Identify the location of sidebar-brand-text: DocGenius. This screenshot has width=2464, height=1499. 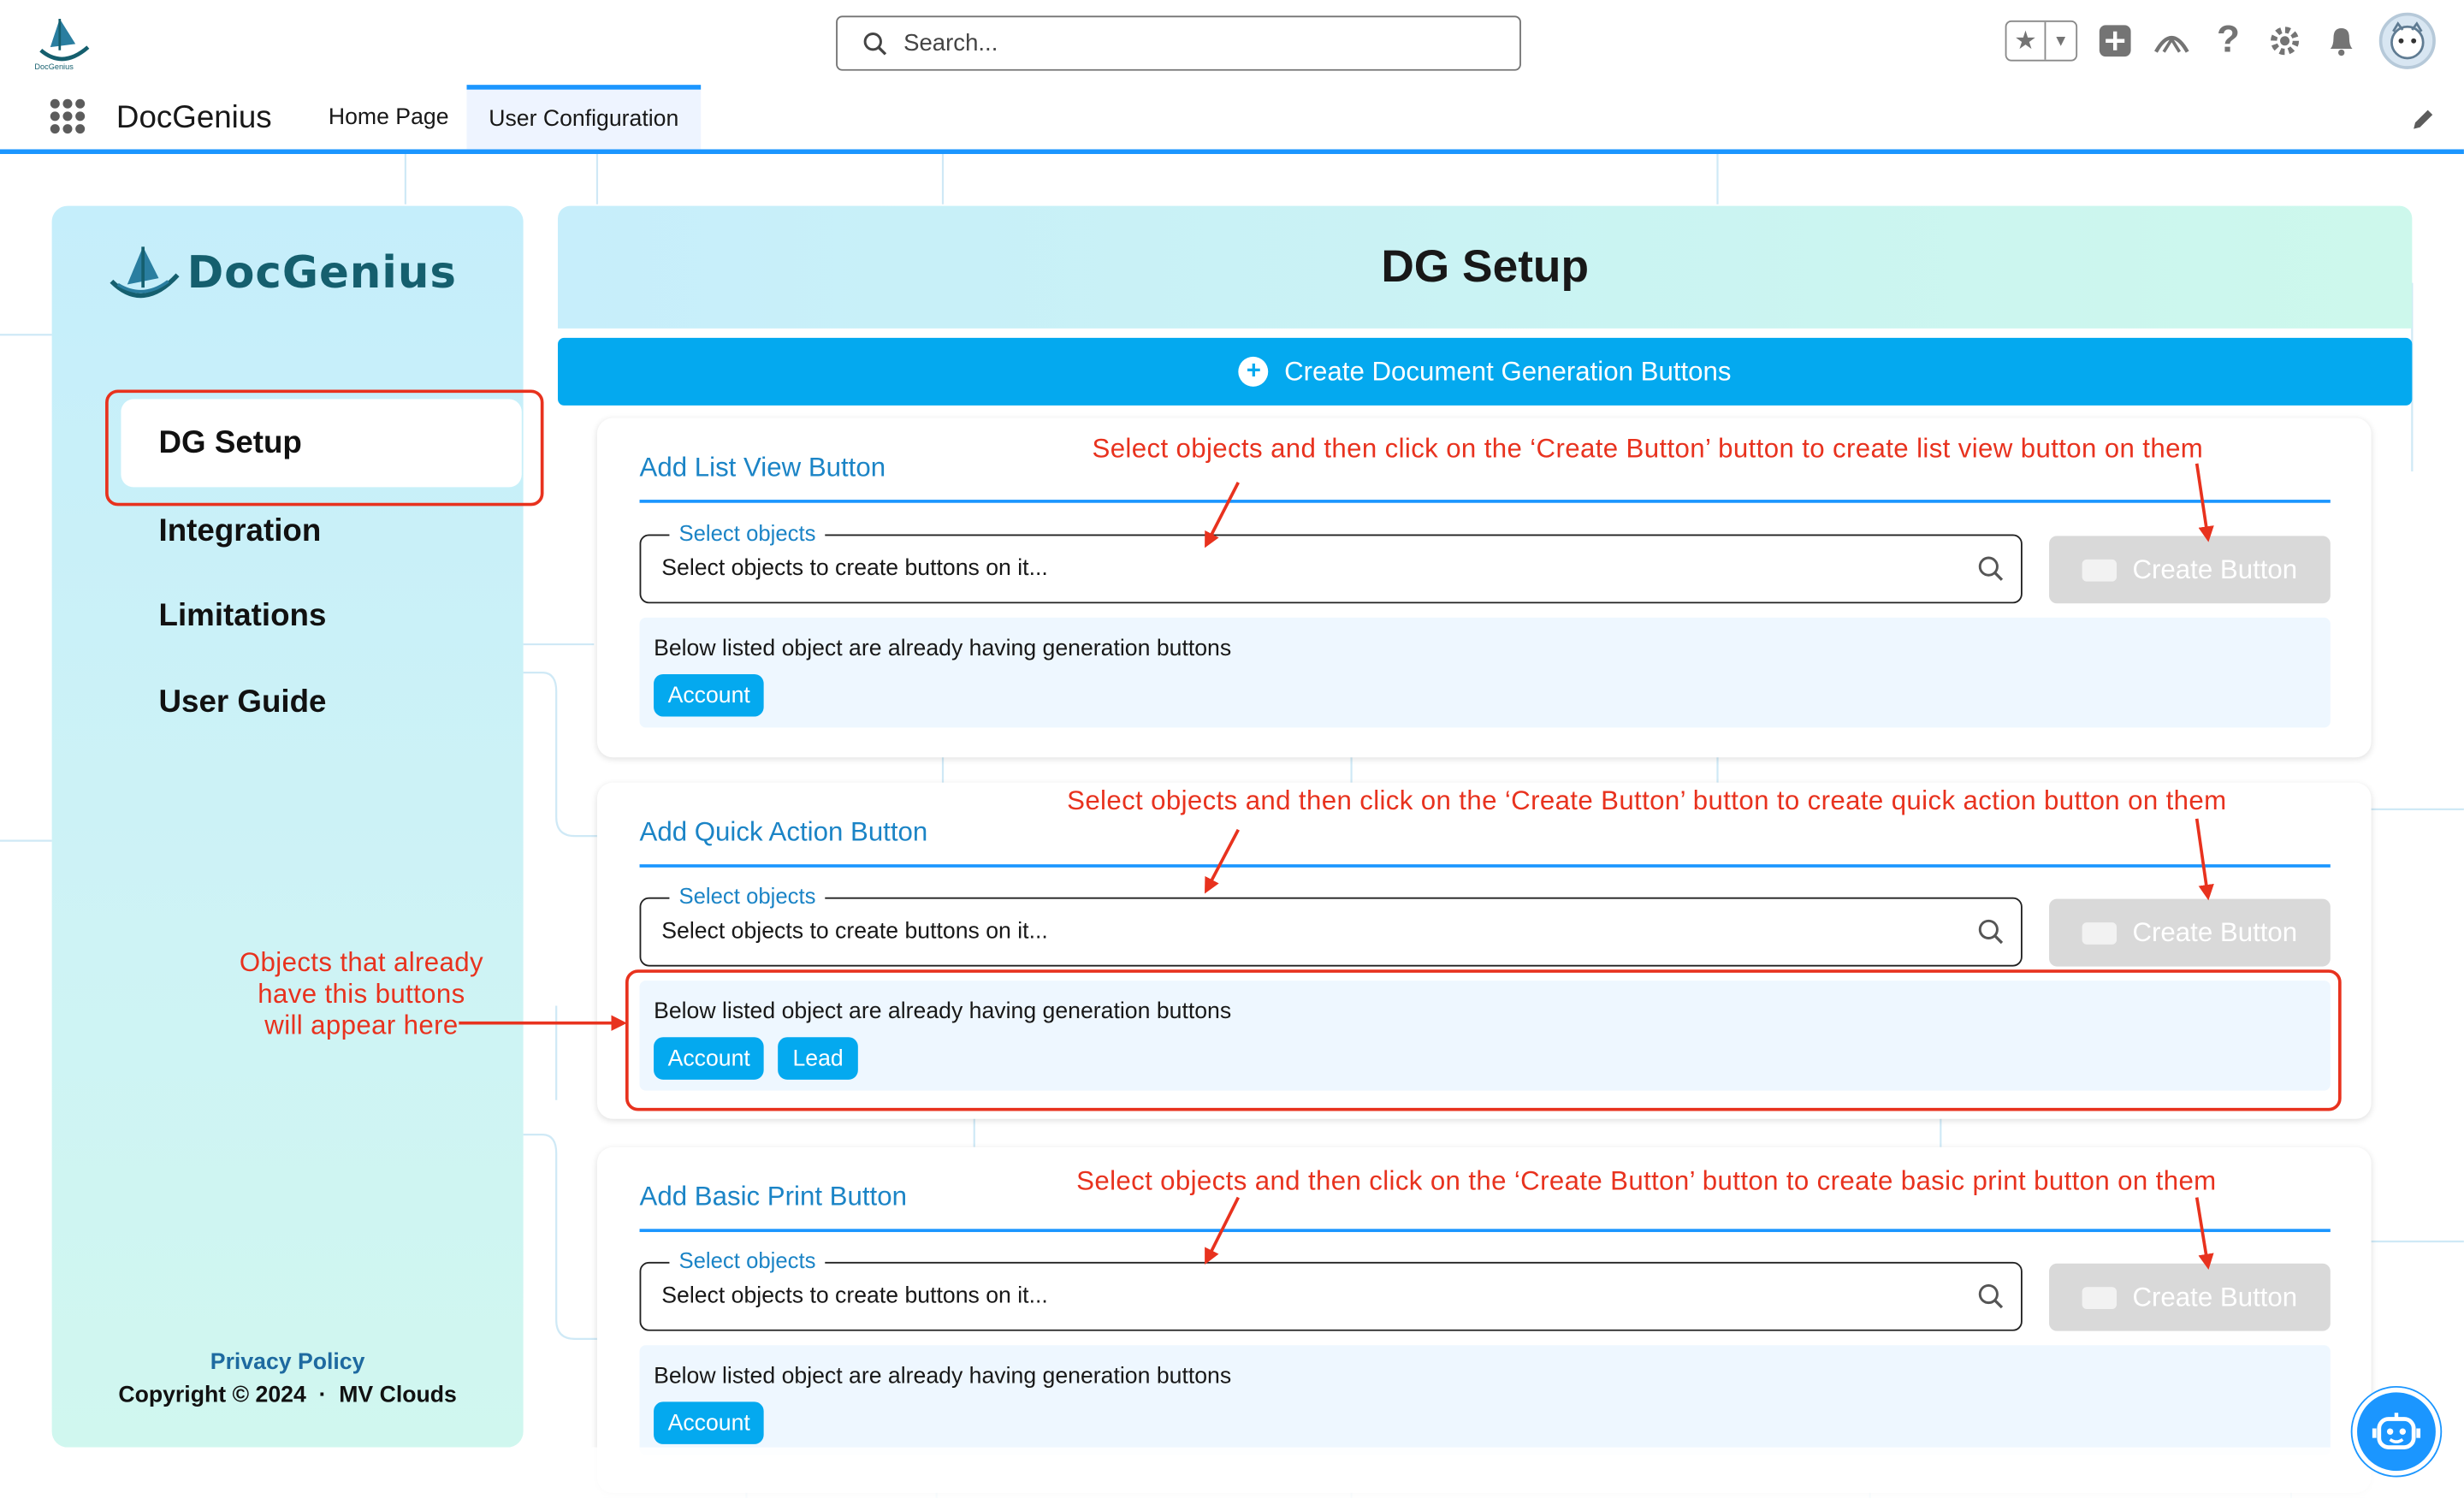
(322, 272).